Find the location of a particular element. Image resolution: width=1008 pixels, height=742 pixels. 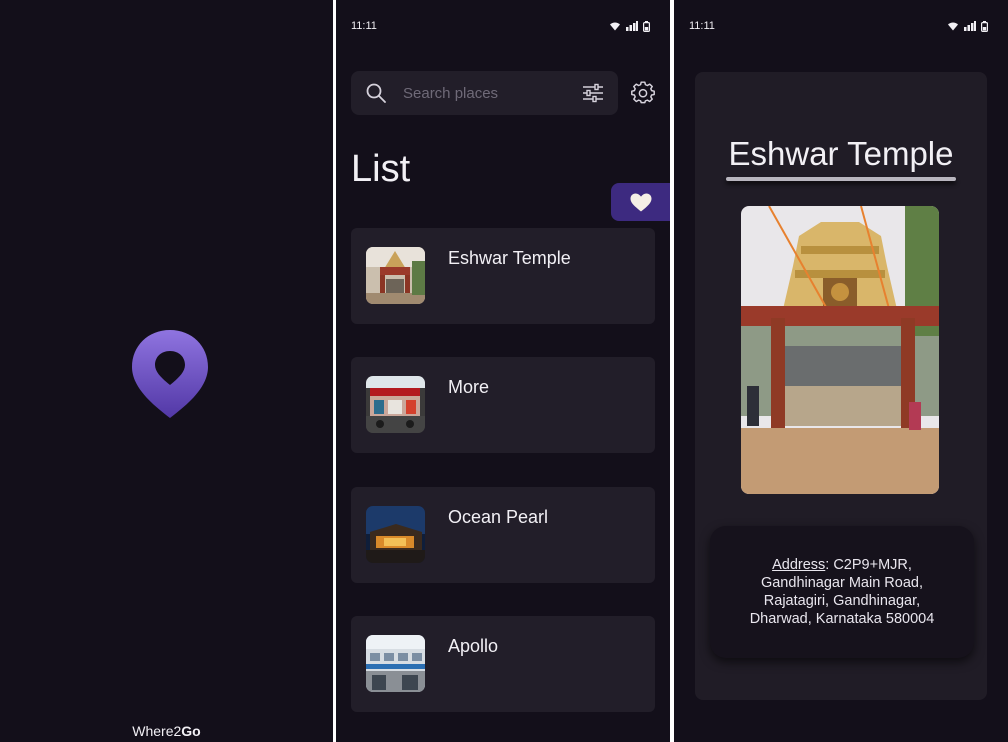

app-brand-name: Where2Go is located at coordinates (166, 731).